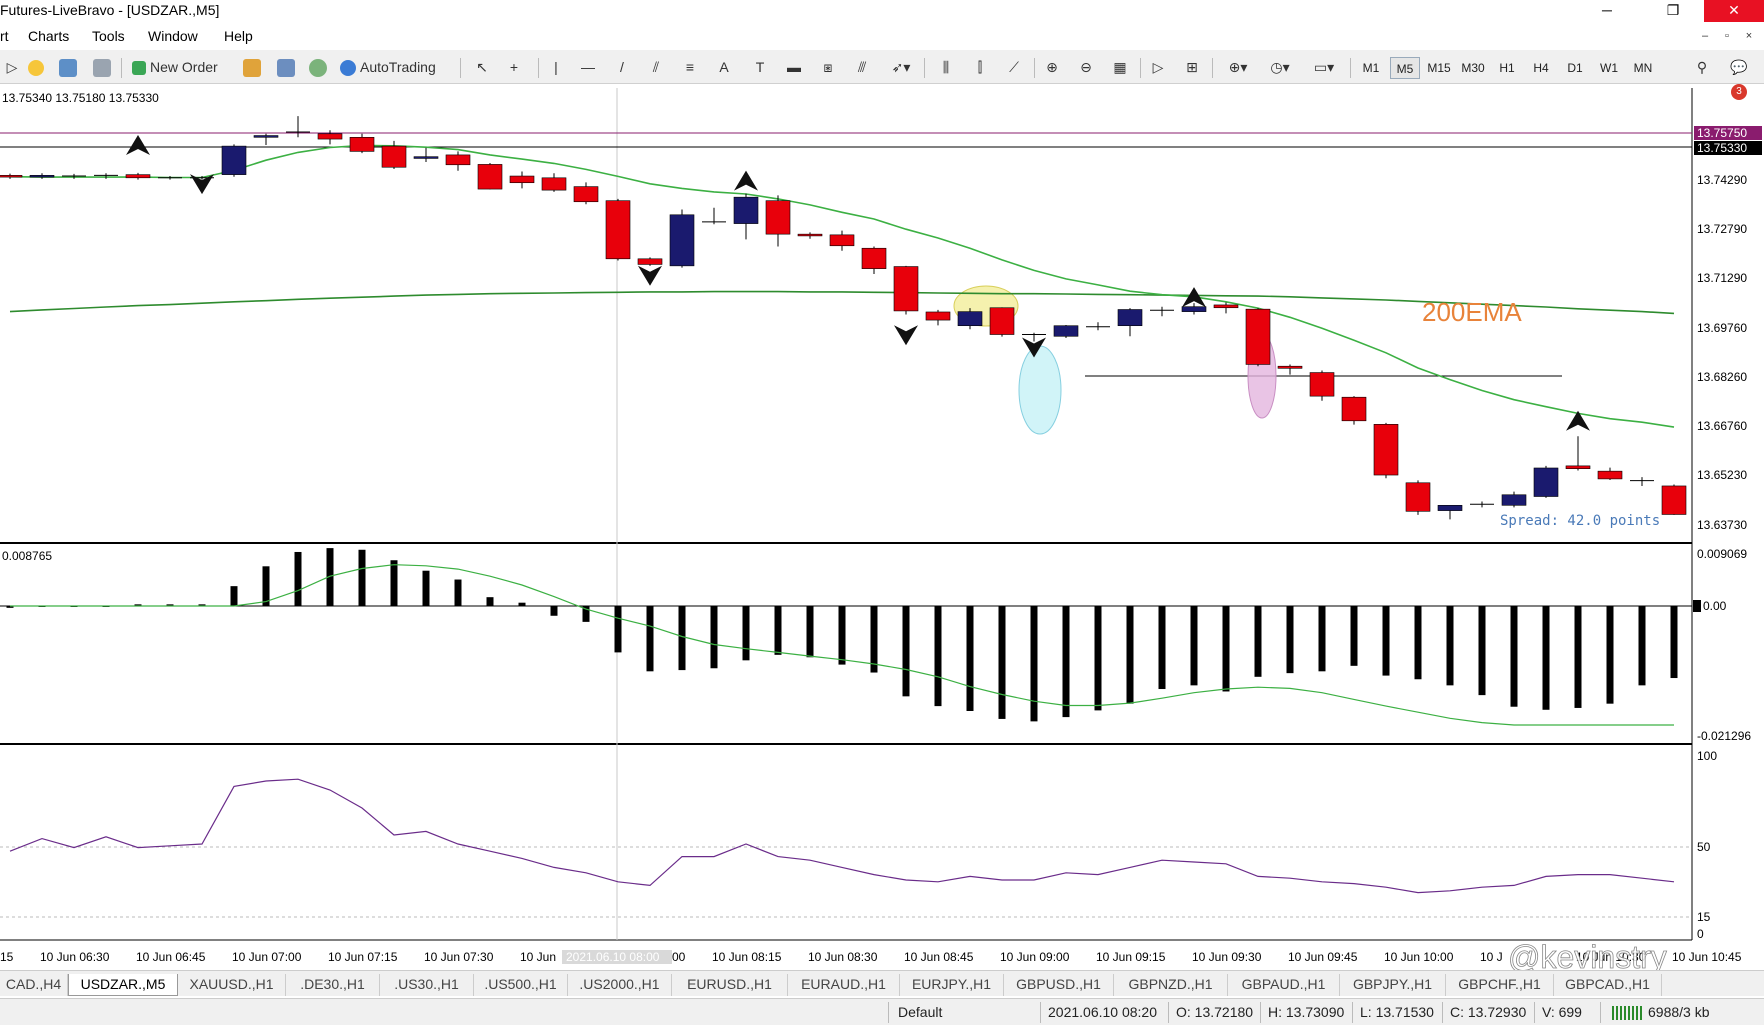 The image size is (1764, 1025). I want to click on macd-zero-label: 0.00, so click(1715, 606).